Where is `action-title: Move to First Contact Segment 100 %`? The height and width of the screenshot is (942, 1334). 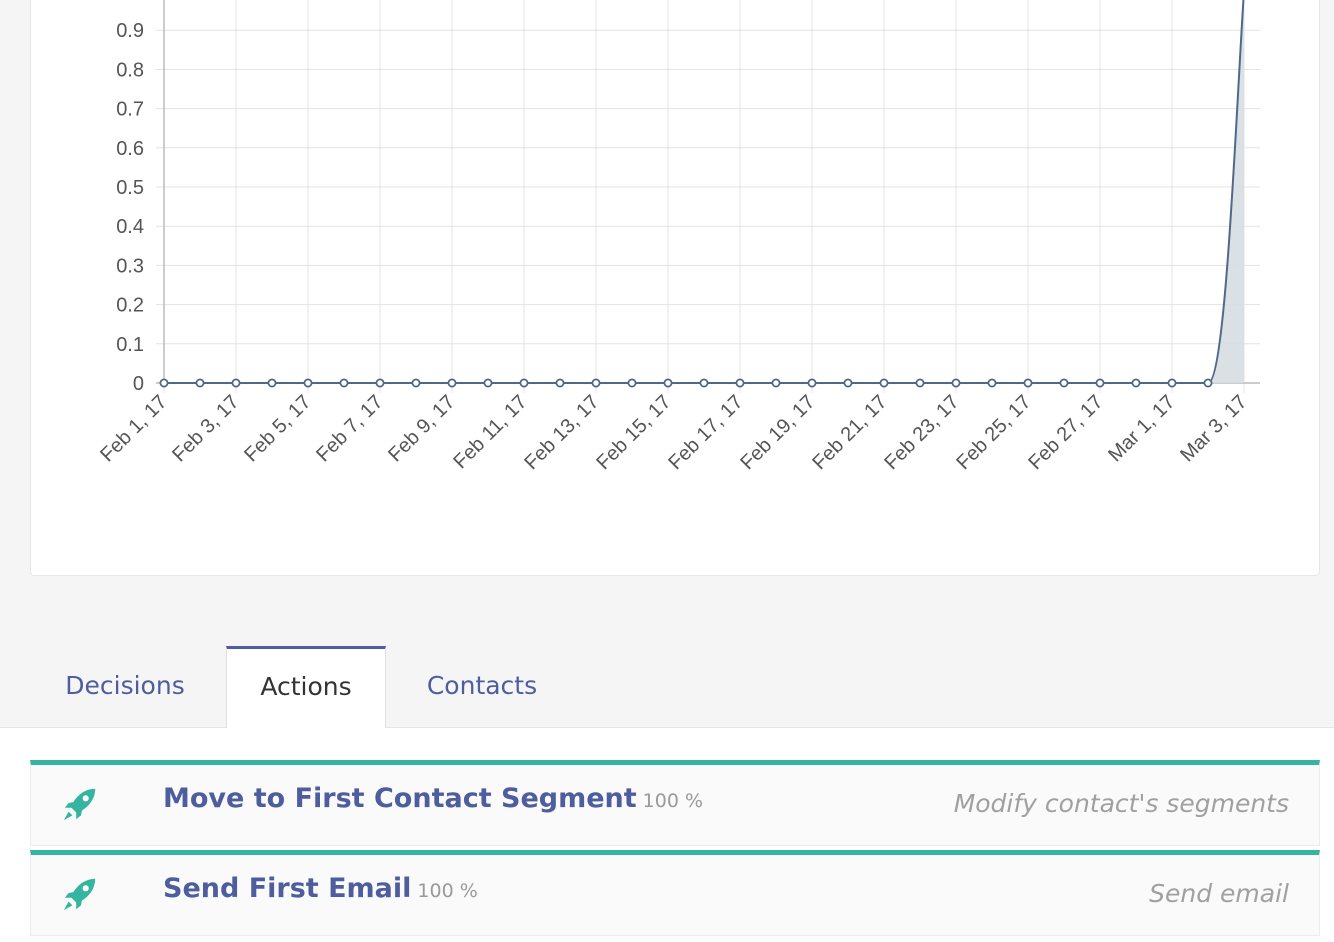 action-title: Move to First Contact Segment 100 % is located at coordinates (433, 798).